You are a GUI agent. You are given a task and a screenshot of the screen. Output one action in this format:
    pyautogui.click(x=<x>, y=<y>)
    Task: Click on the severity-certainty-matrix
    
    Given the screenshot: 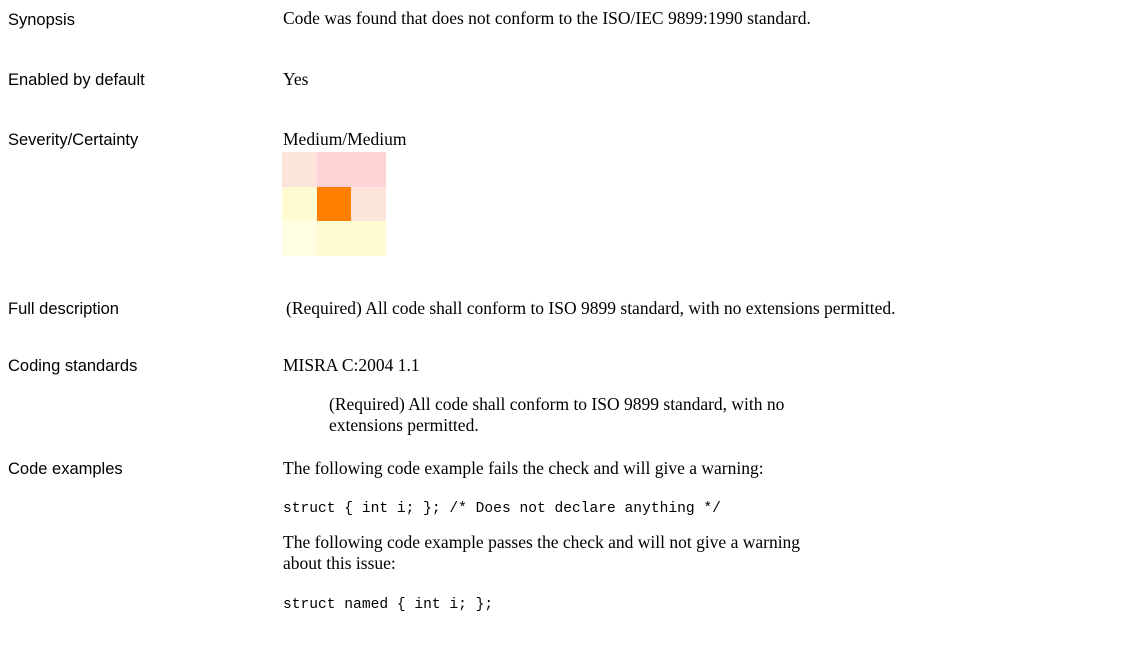 What is the action you would take?
    pyautogui.click(x=334, y=204)
    